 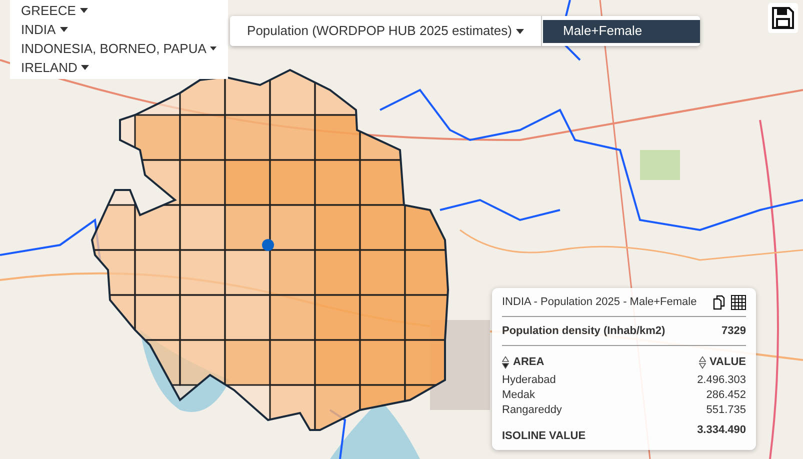 I want to click on layer-dropdown: Population (WORDPOP HUB 2025 estimates), so click(x=386, y=31).